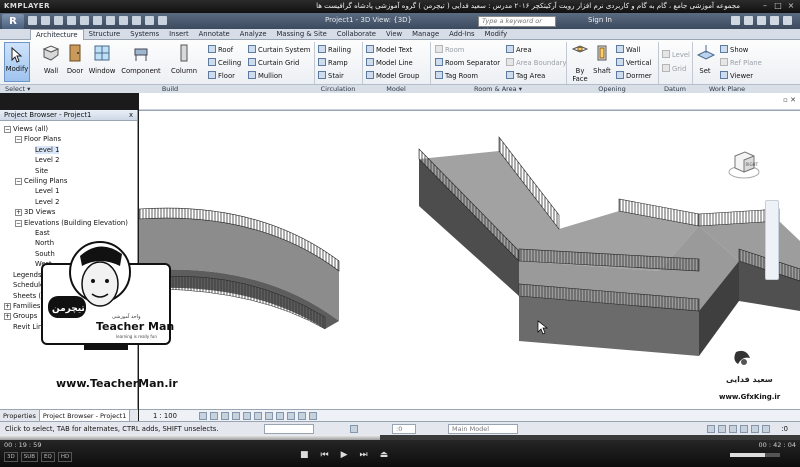 The width and height of the screenshot is (800, 467). I want to click on redo-icon, so click(71, 20).